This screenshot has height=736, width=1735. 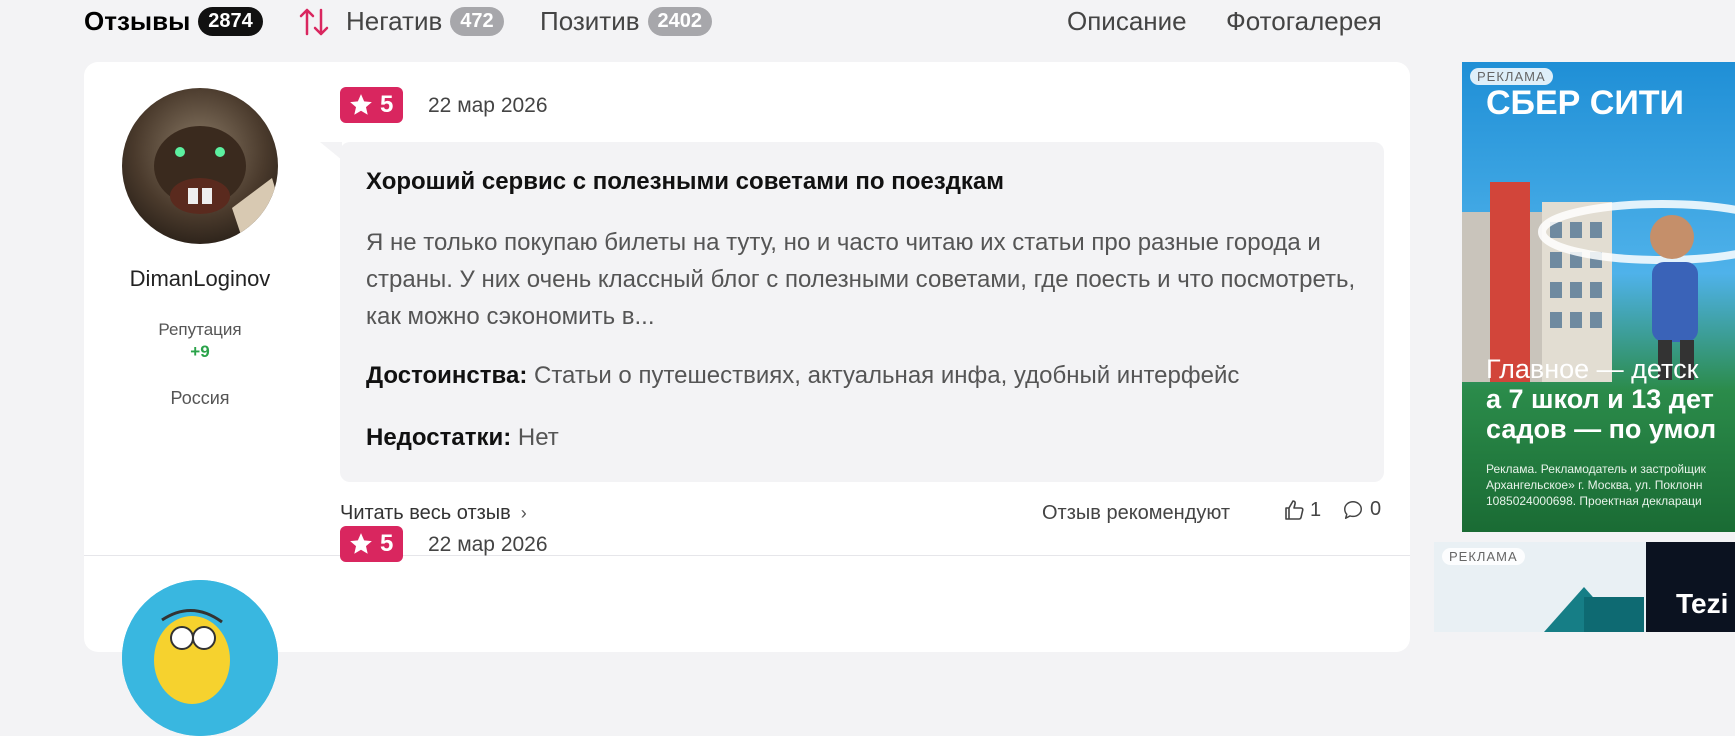 What do you see at coordinates (200, 398) in the screenshot?
I see `author-country: Россия` at bounding box center [200, 398].